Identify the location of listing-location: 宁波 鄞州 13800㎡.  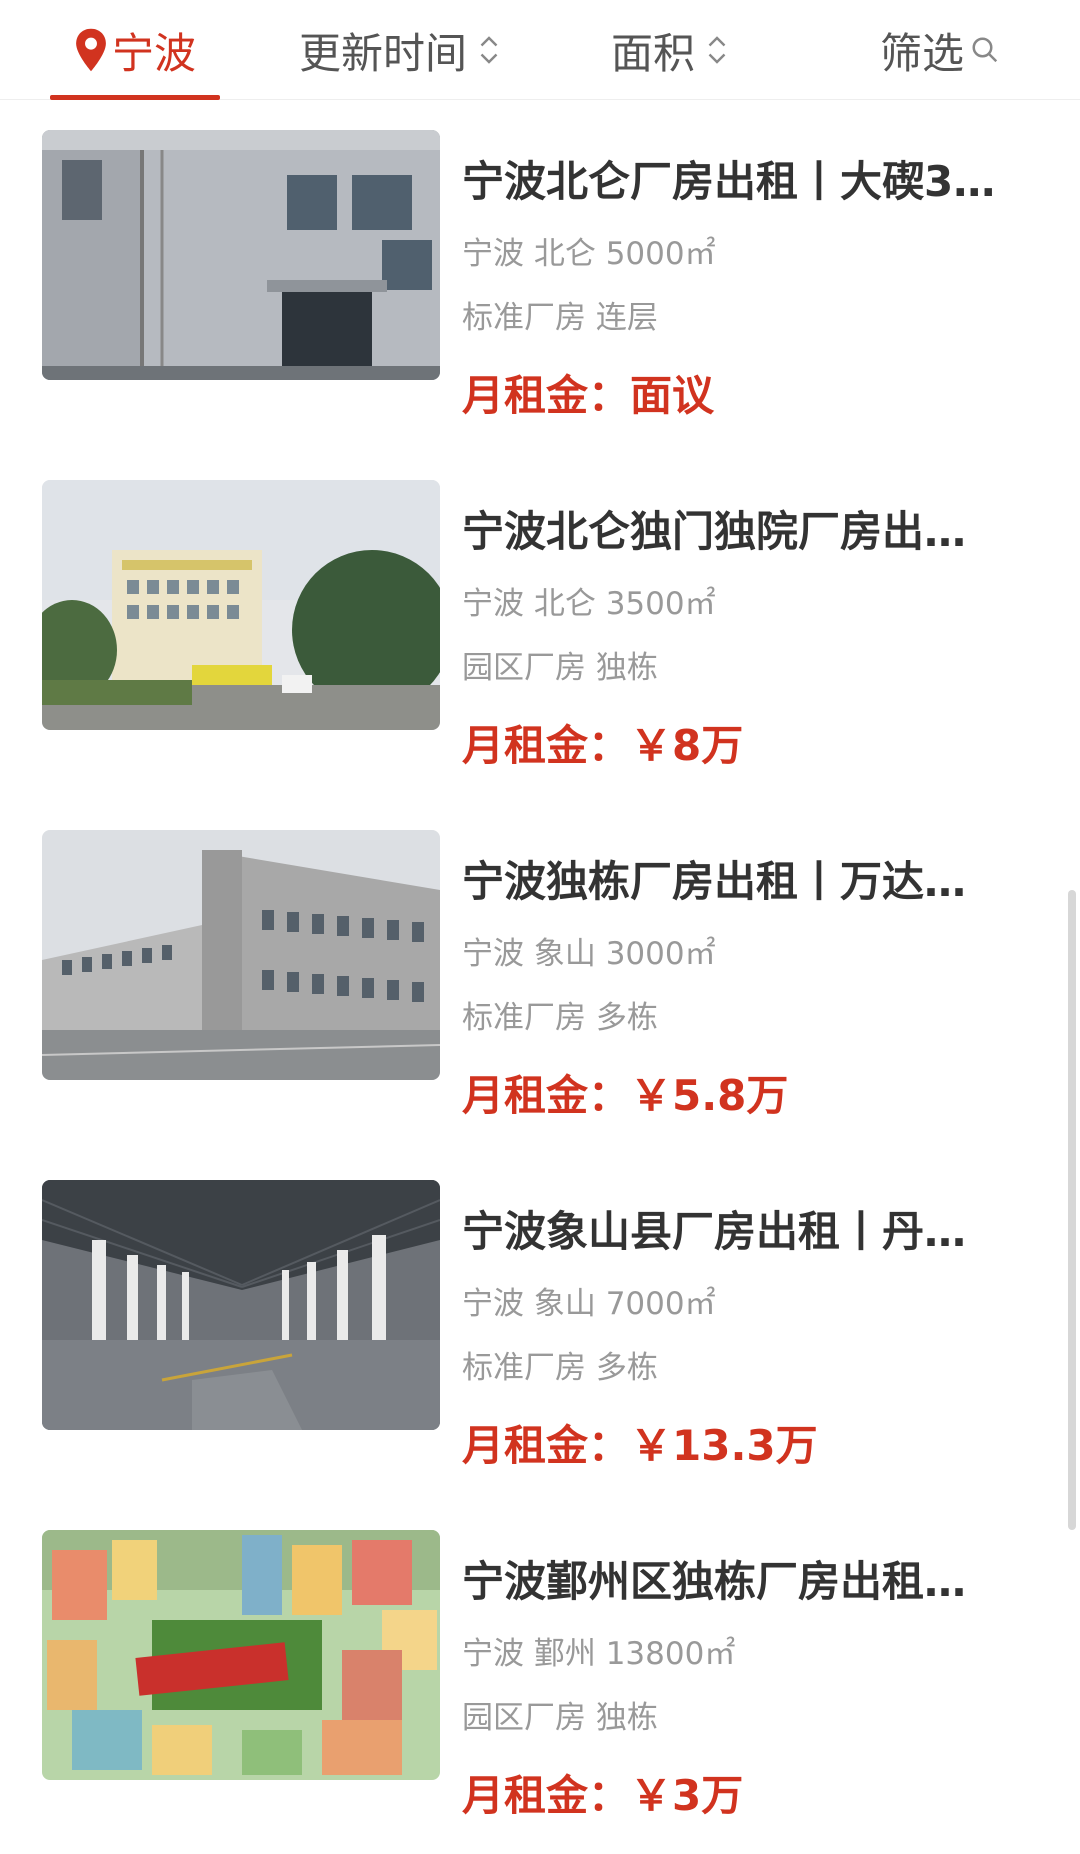
(599, 1654).